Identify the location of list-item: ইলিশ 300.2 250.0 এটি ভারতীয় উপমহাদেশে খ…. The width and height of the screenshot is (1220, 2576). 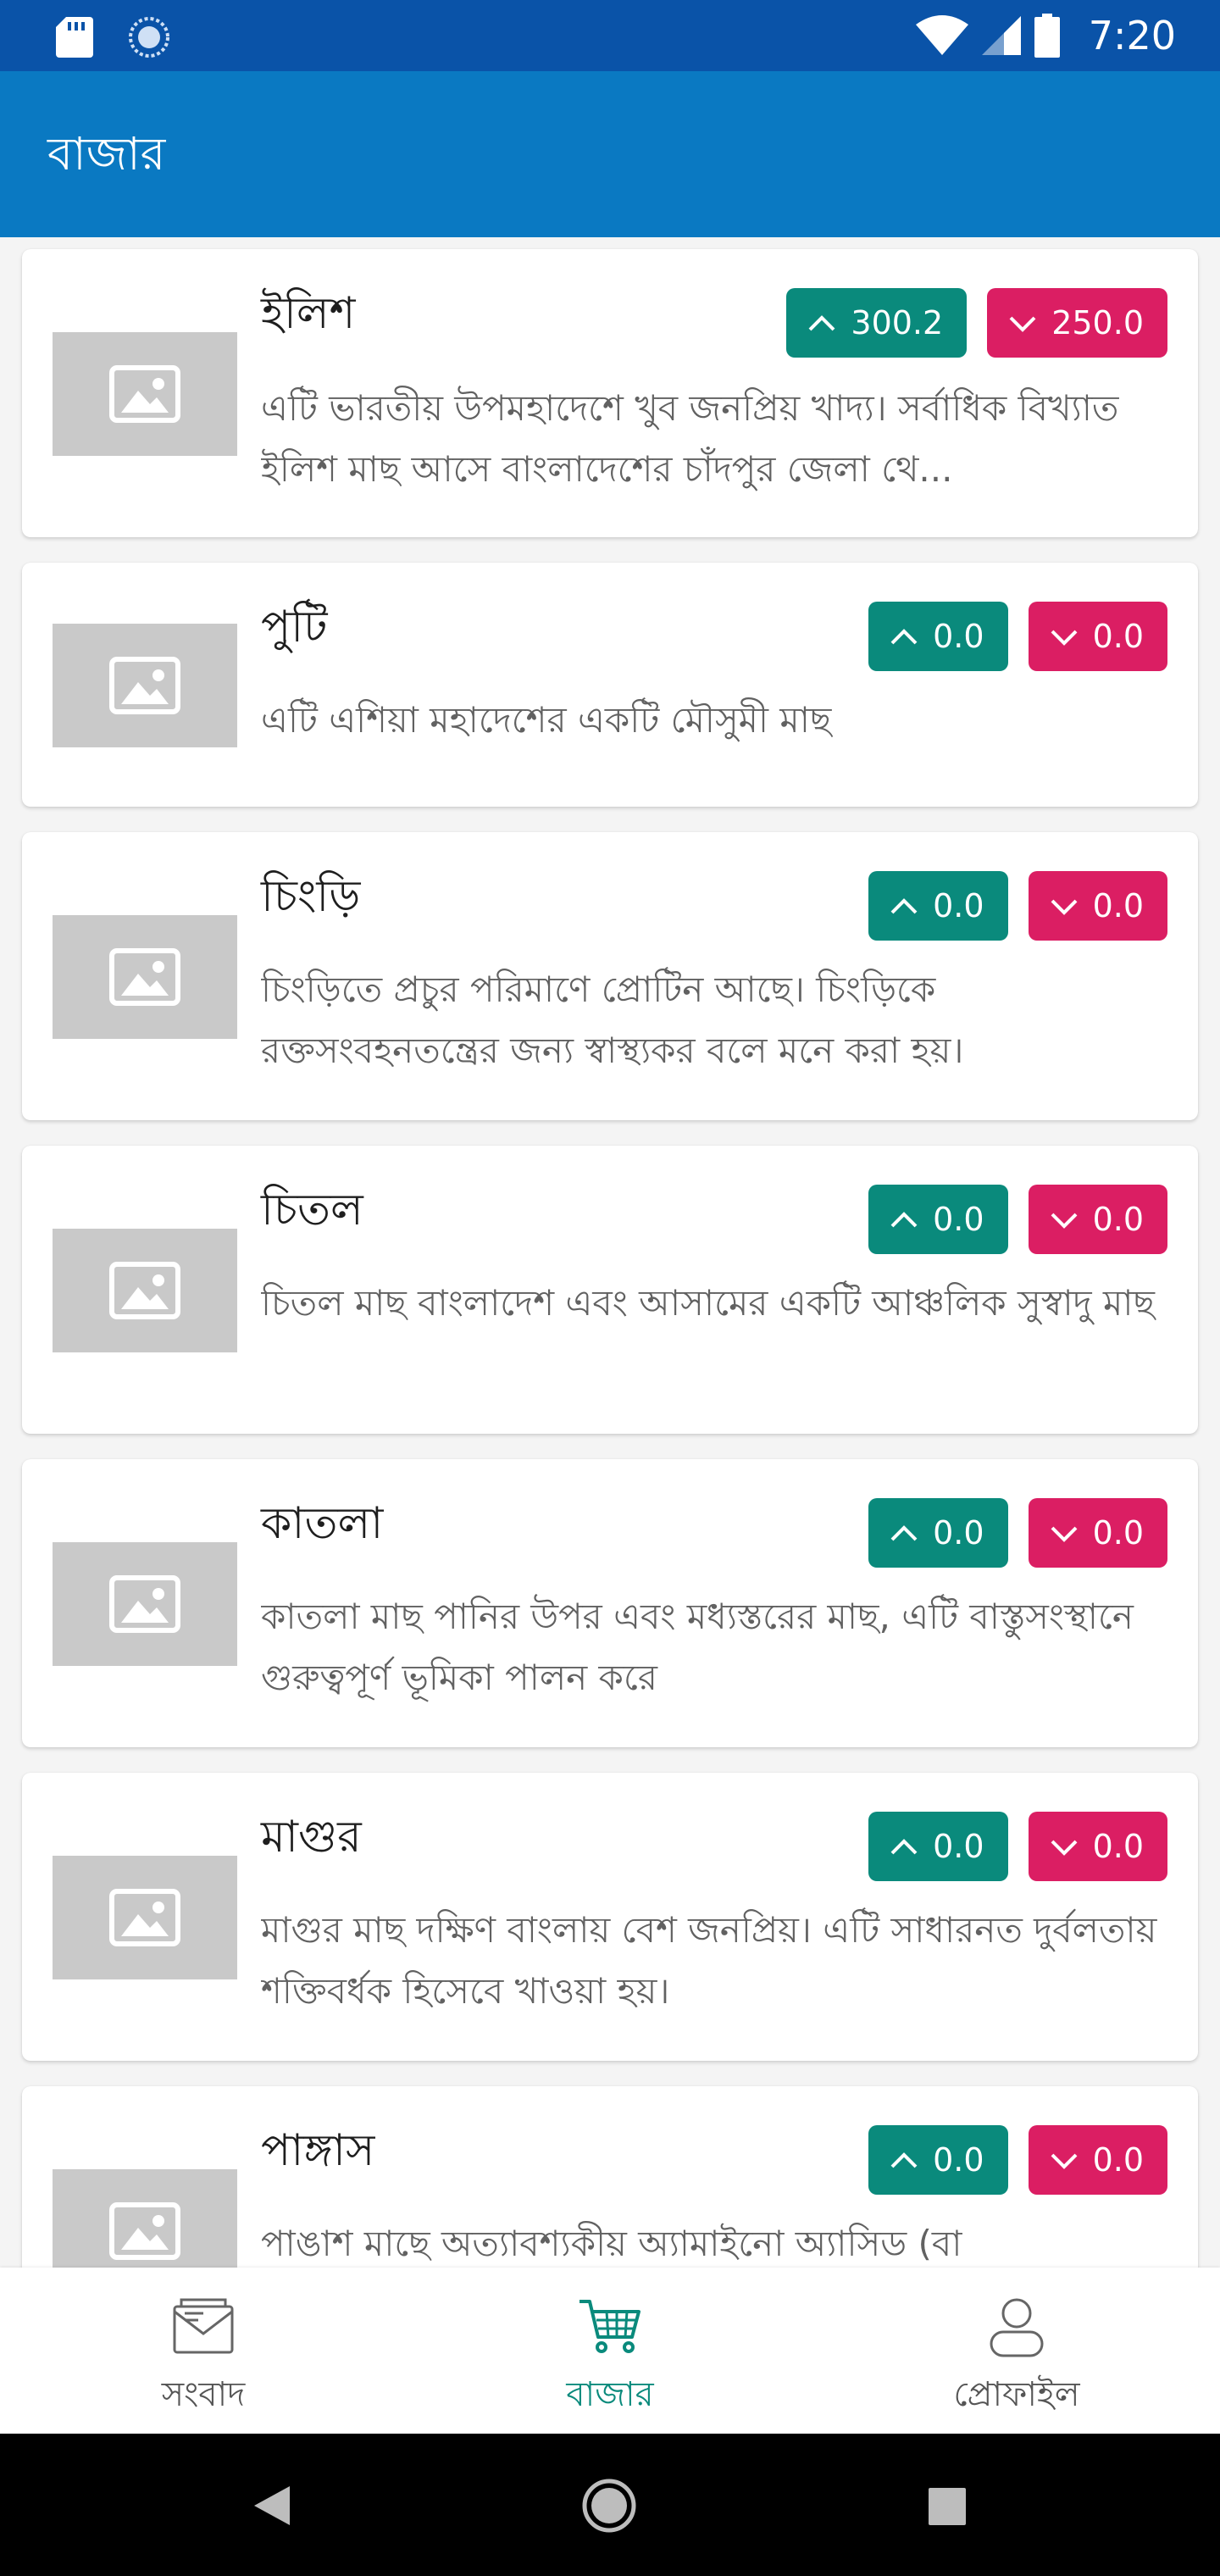
(610, 393).